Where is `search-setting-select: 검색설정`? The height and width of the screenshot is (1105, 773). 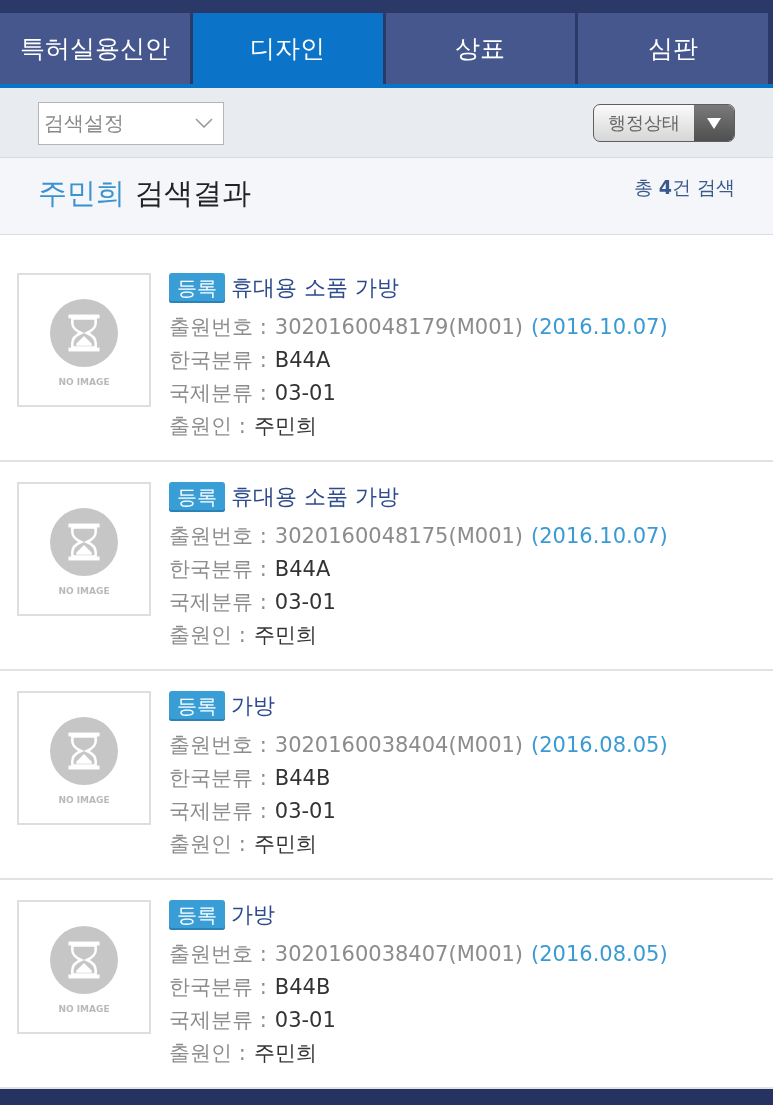 search-setting-select: 검색설정 is located at coordinates (131, 123).